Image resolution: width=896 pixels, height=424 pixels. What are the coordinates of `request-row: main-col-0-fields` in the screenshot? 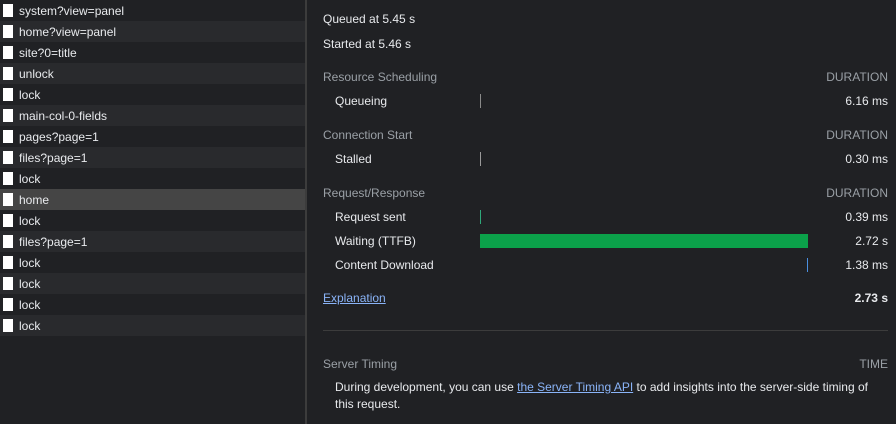 It's located at (152, 115).